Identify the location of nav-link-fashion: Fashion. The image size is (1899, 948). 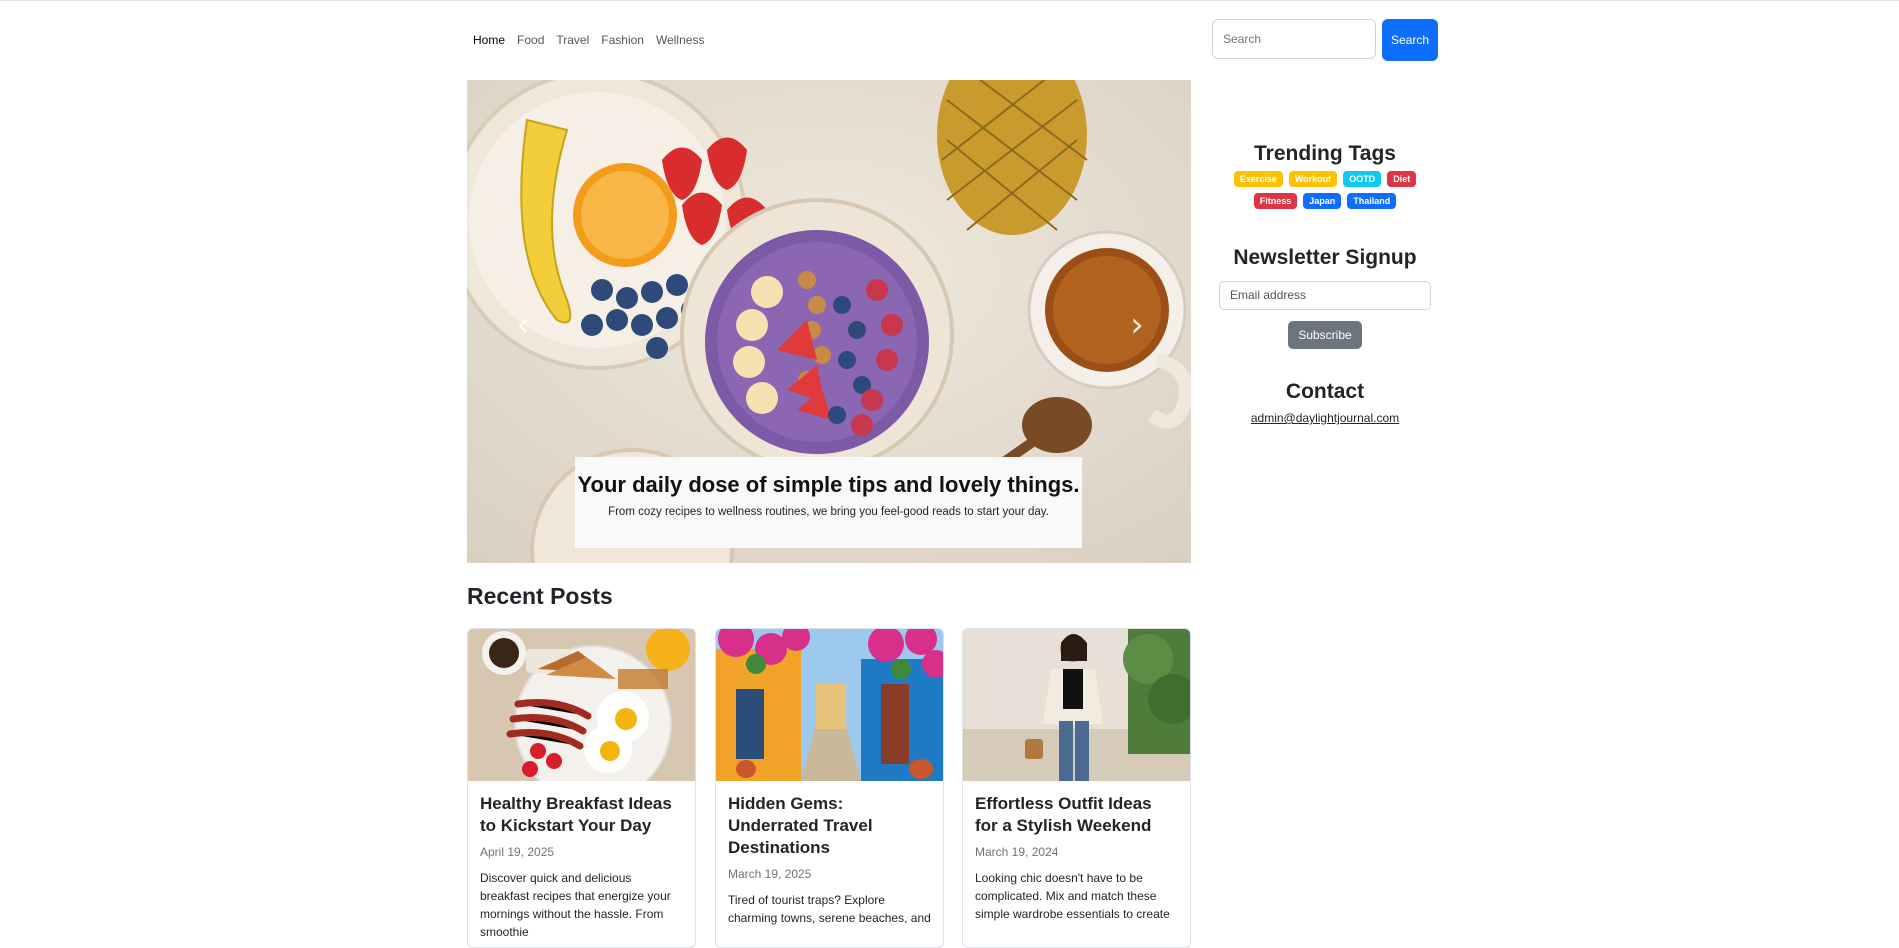
(622, 40).